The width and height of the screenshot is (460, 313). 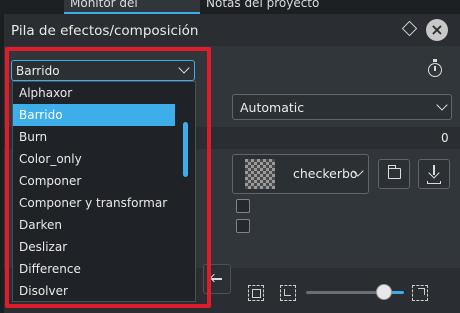 What do you see at coordinates (103, 70) in the screenshot?
I see `effect-select: Barrido` at bounding box center [103, 70].